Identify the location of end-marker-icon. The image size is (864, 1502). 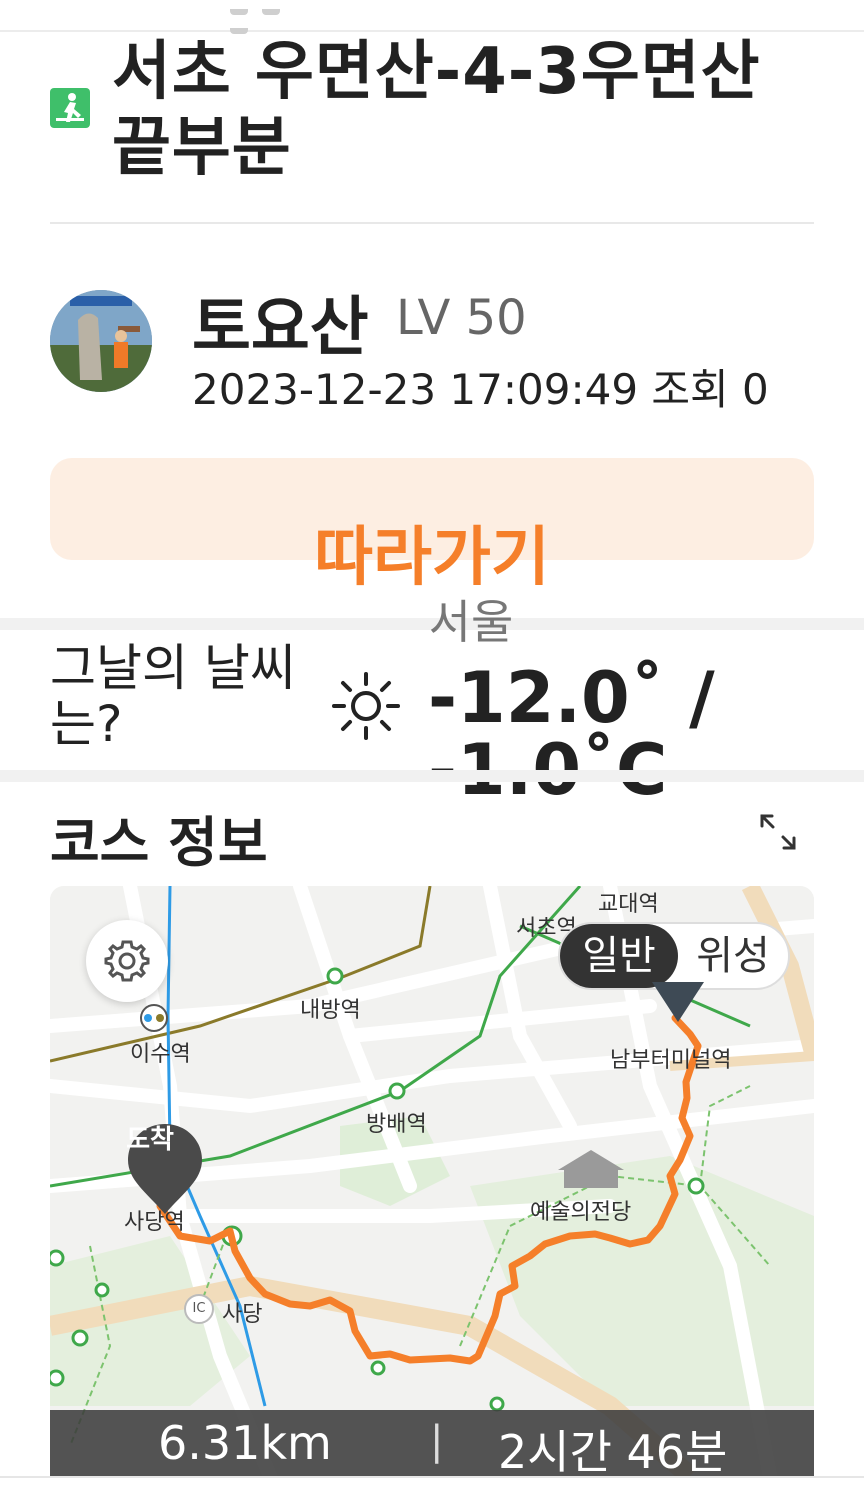
(678, 1002).